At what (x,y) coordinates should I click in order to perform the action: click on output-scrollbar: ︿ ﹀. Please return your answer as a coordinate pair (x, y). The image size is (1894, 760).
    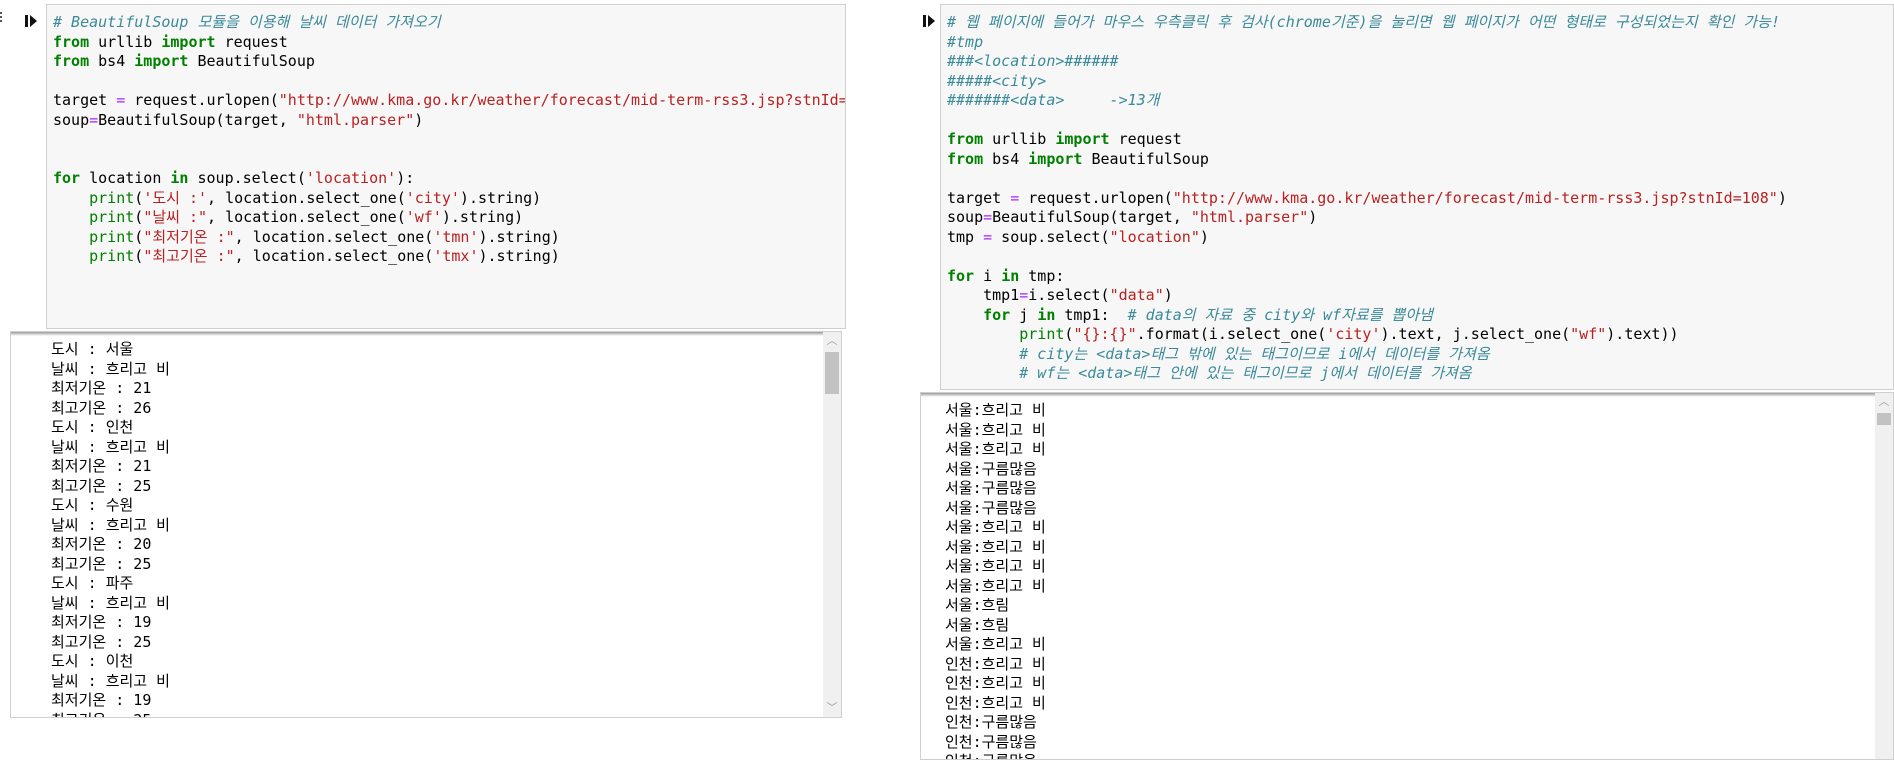
    Looking at the image, I should click on (832, 524).